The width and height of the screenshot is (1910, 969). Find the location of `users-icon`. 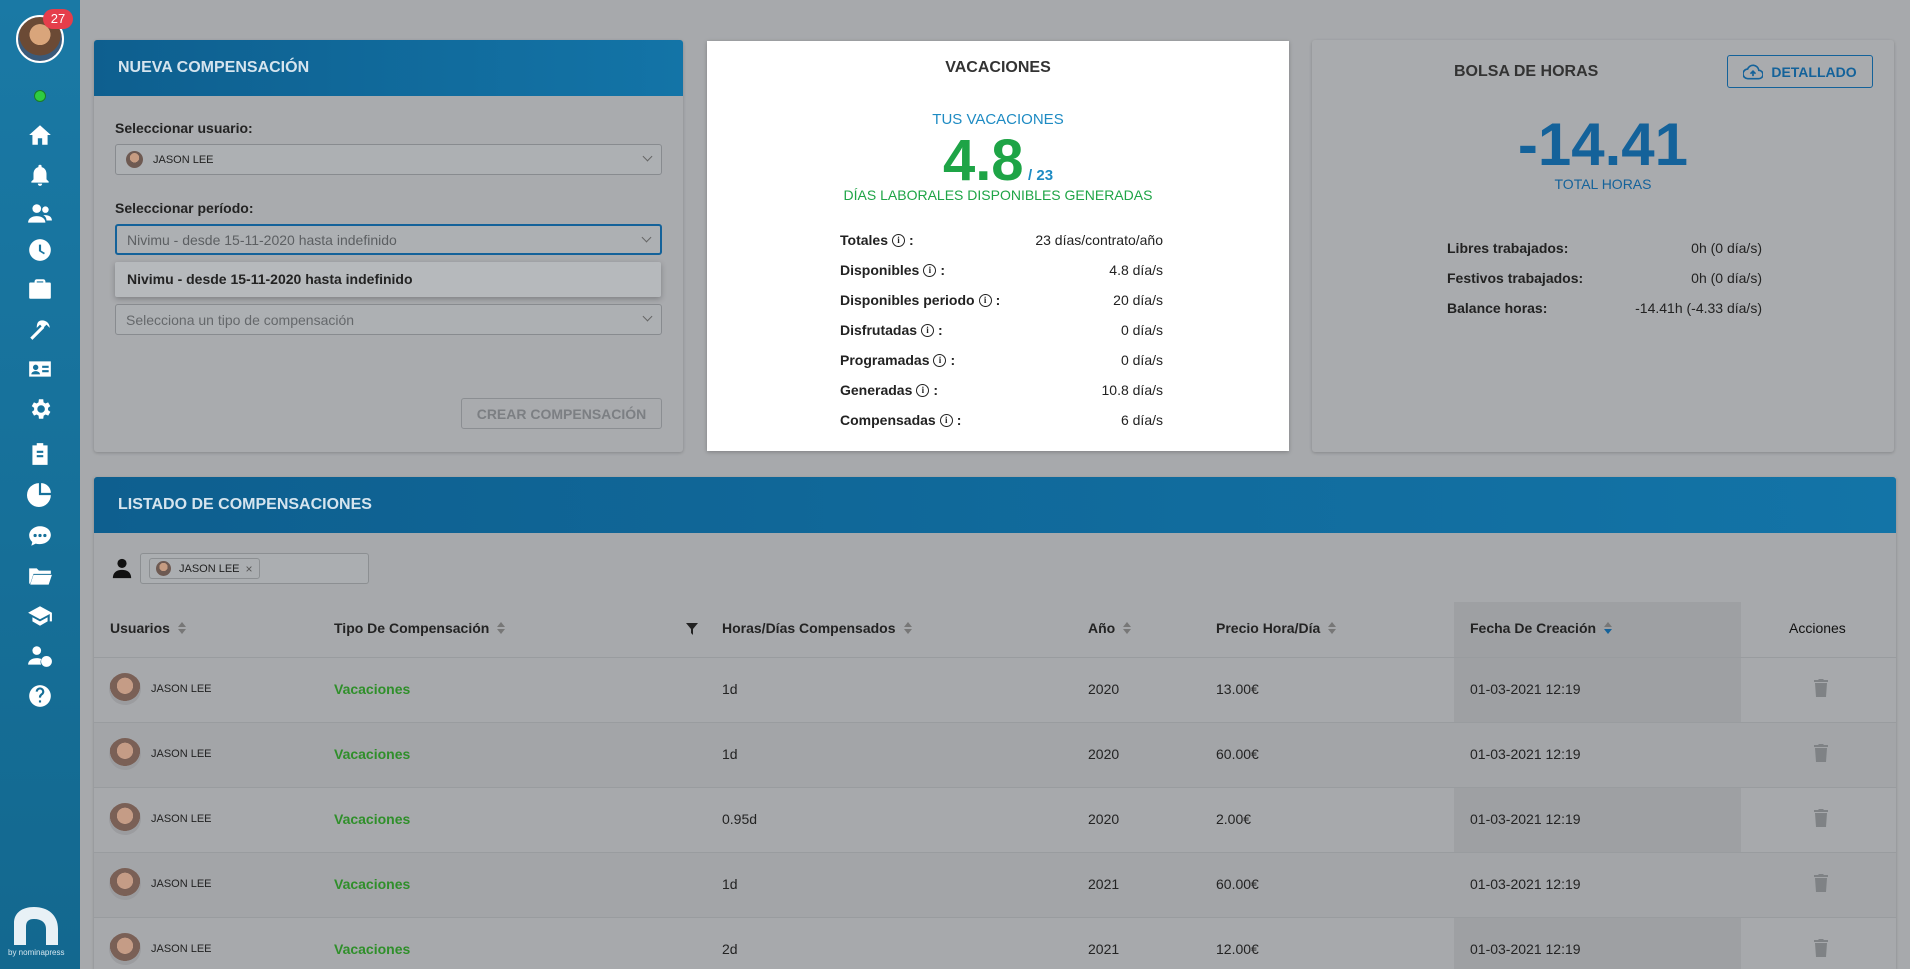

users-icon is located at coordinates (40, 214).